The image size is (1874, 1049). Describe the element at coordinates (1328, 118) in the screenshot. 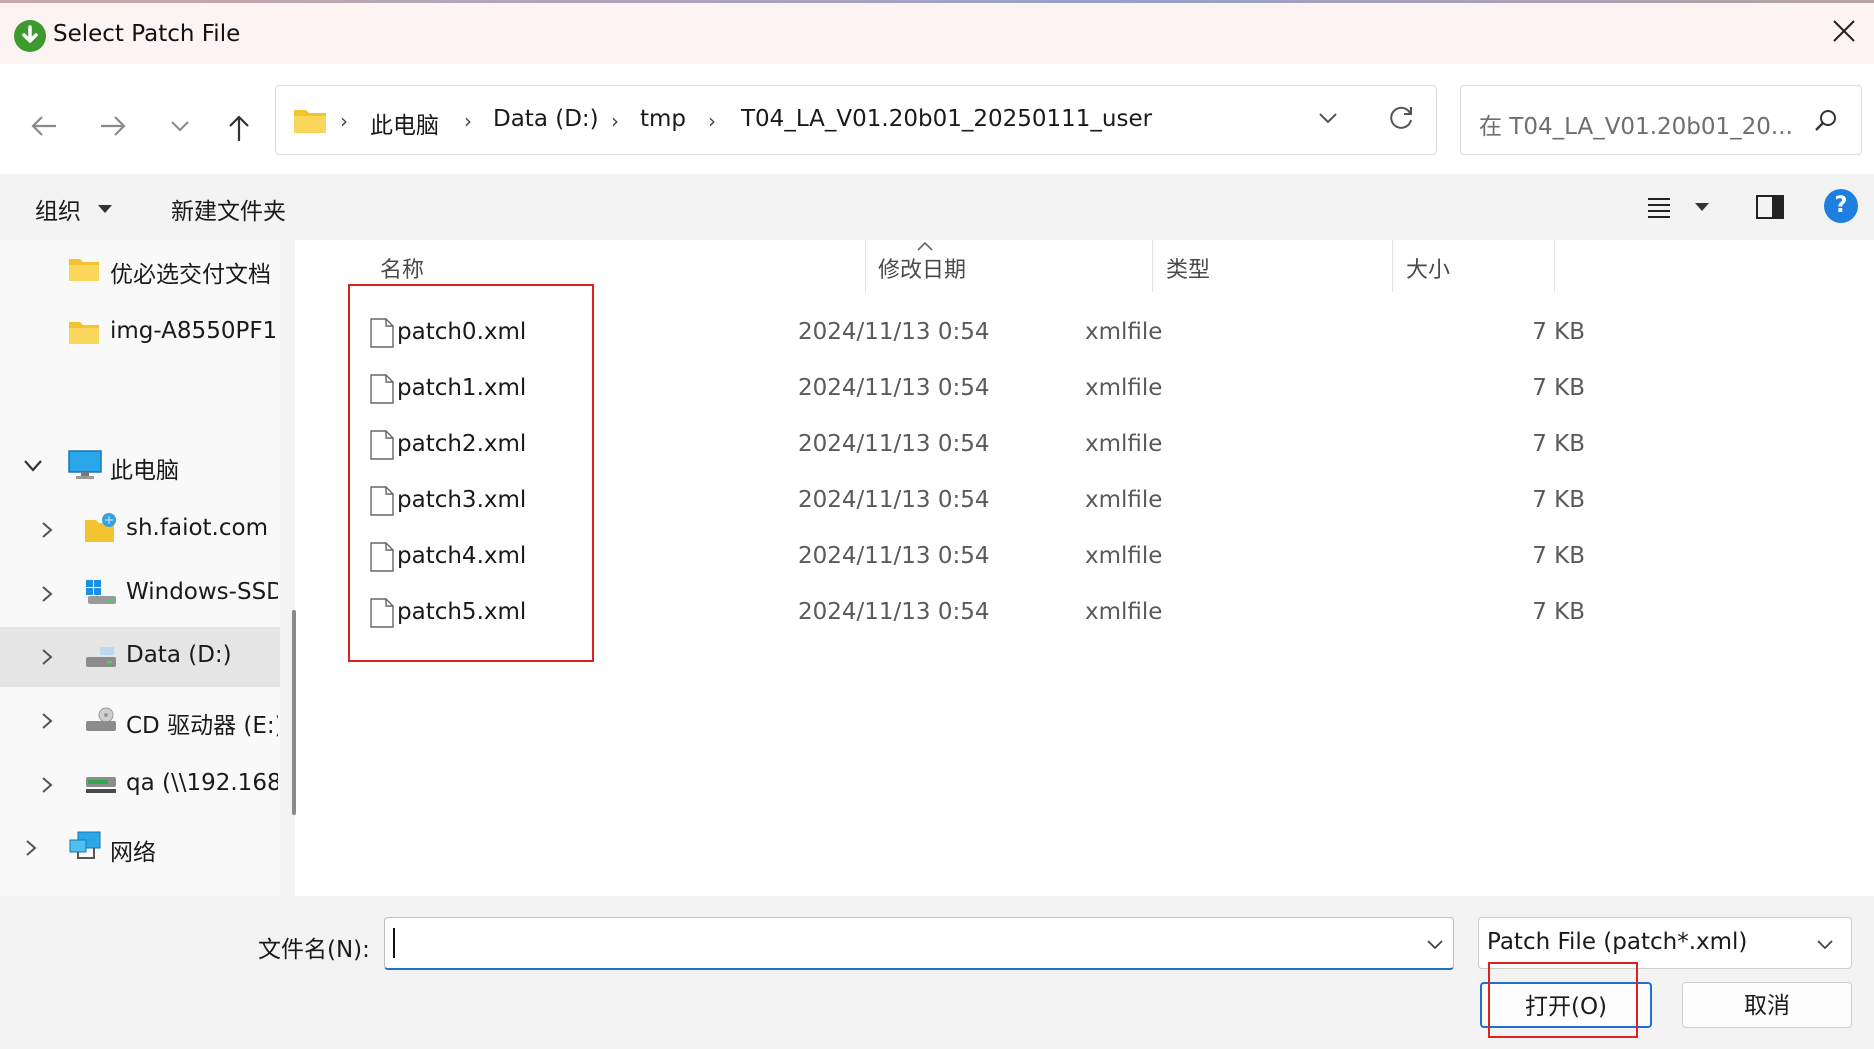

I see `address-history-chevron-icon` at that location.